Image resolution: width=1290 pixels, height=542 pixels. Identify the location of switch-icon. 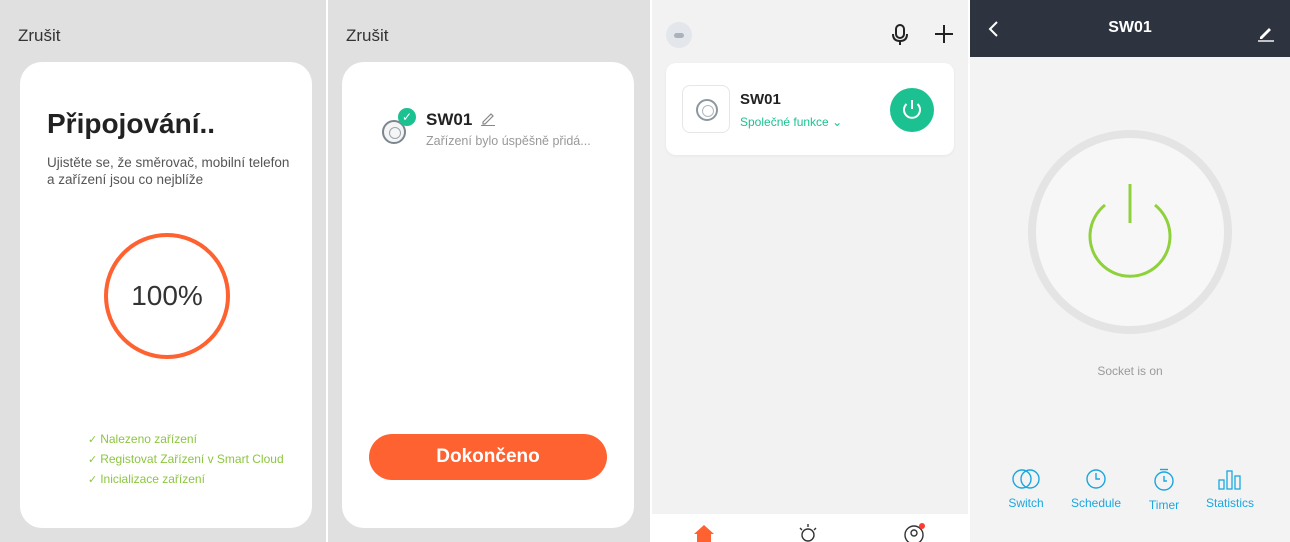
(1026, 479).